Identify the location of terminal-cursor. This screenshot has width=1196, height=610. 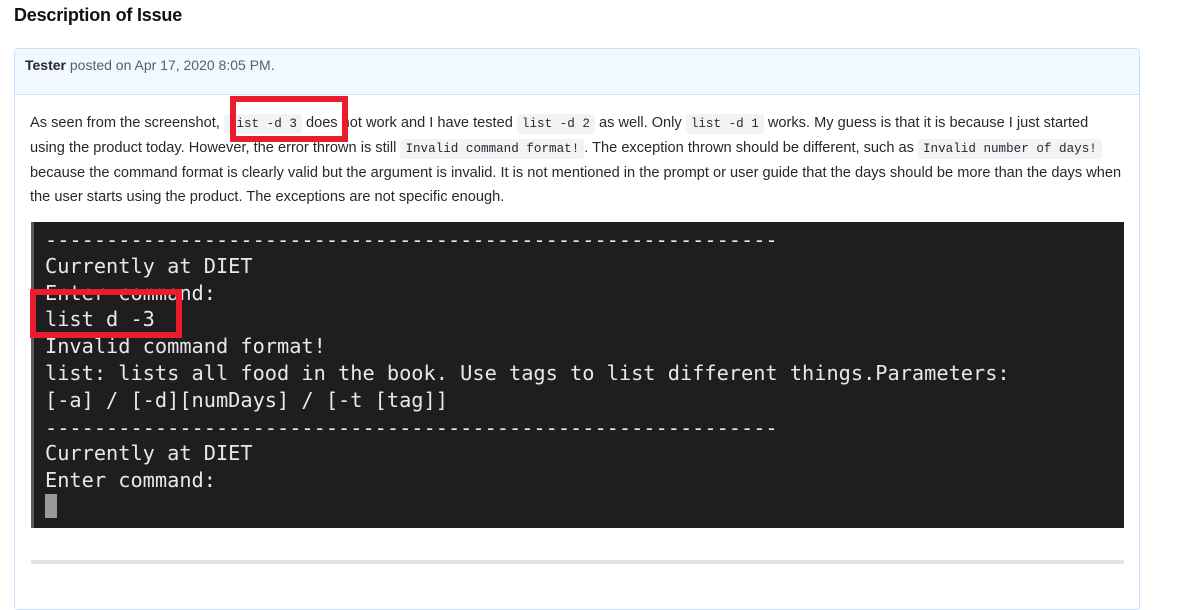
(51, 506).